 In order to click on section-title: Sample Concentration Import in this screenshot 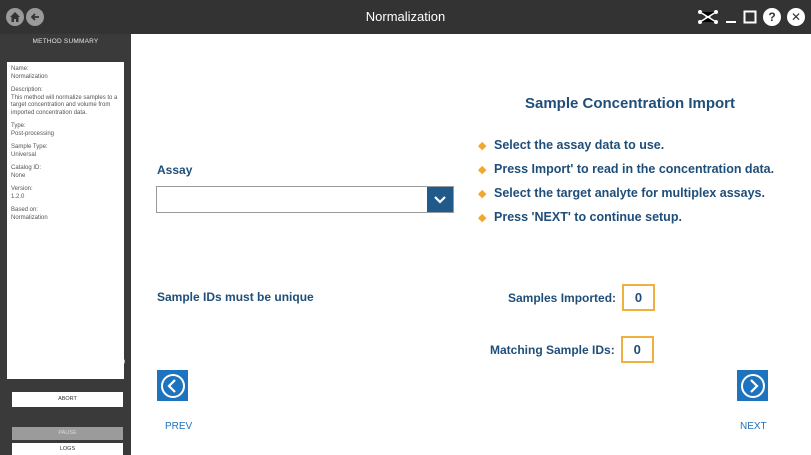, I will do `click(630, 103)`.